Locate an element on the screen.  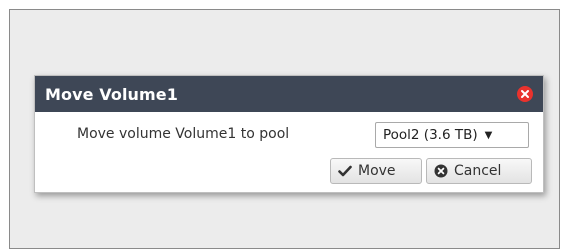
move-button-label: Move is located at coordinates (377, 171).